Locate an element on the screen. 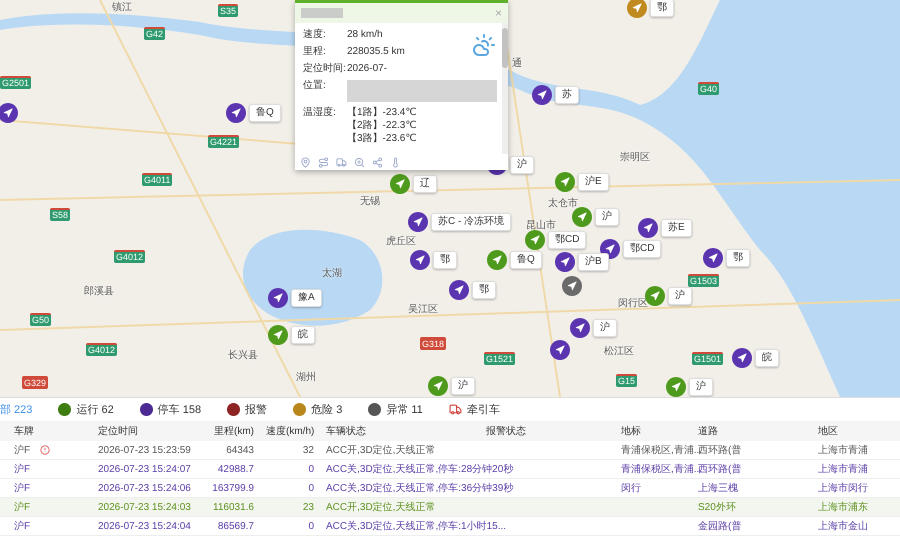  temperature-reading: 【2路】-22.3℃ is located at coordinates (382, 126).